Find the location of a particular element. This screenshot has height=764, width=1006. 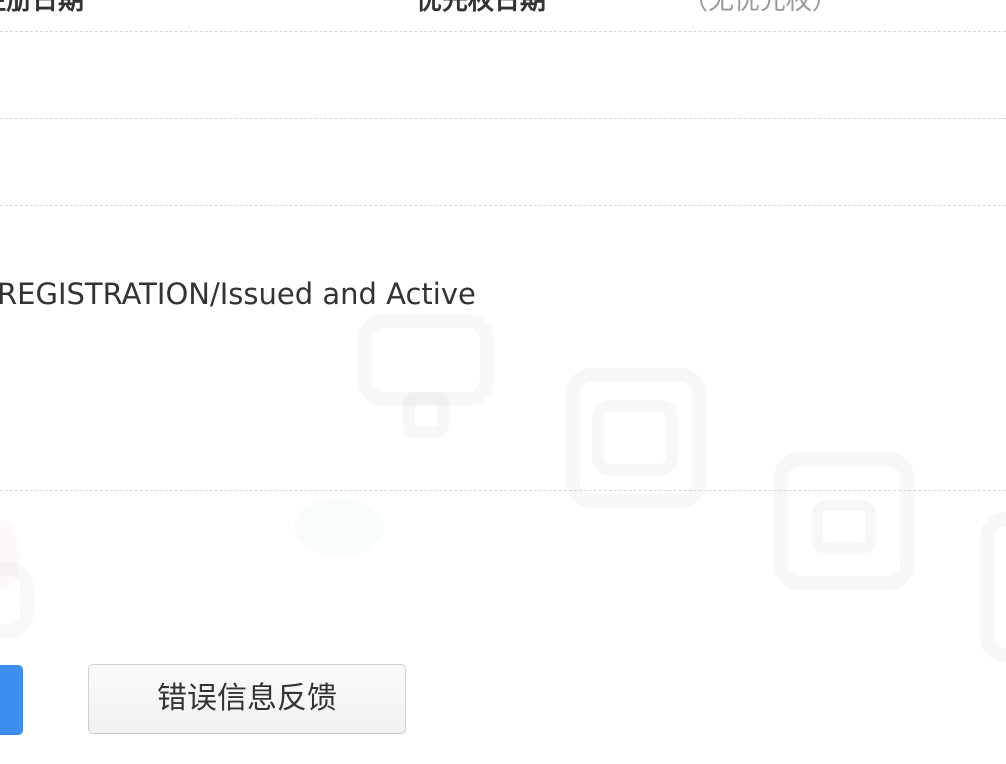

trademark-status-value: REGISTRATION/Issued and Active is located at coordinates (238, 294).